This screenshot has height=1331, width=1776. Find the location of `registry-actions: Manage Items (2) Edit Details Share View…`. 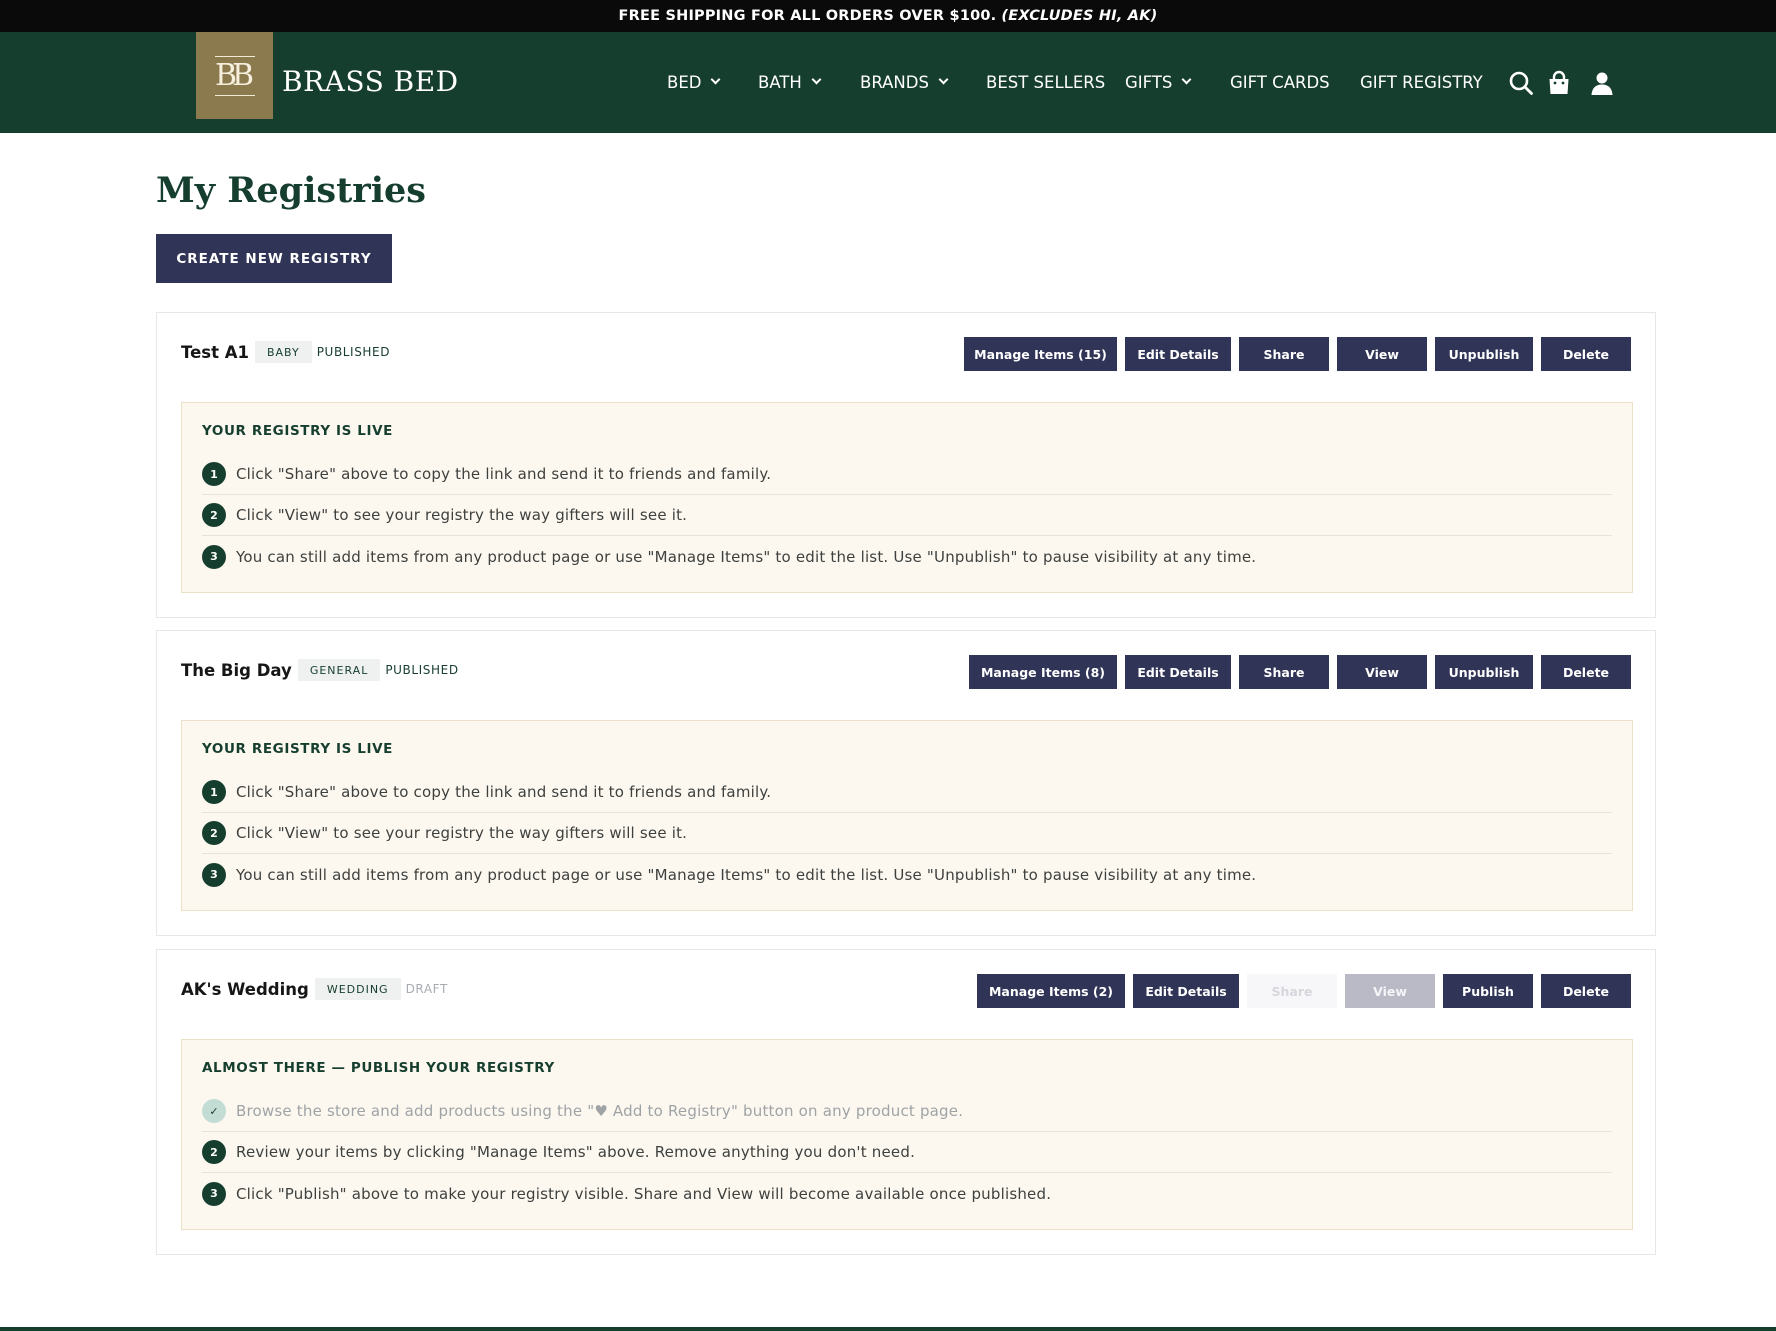

registry-actions: Manage Items (2) Edit Details Share View… is located at coordinates (1304, 991).